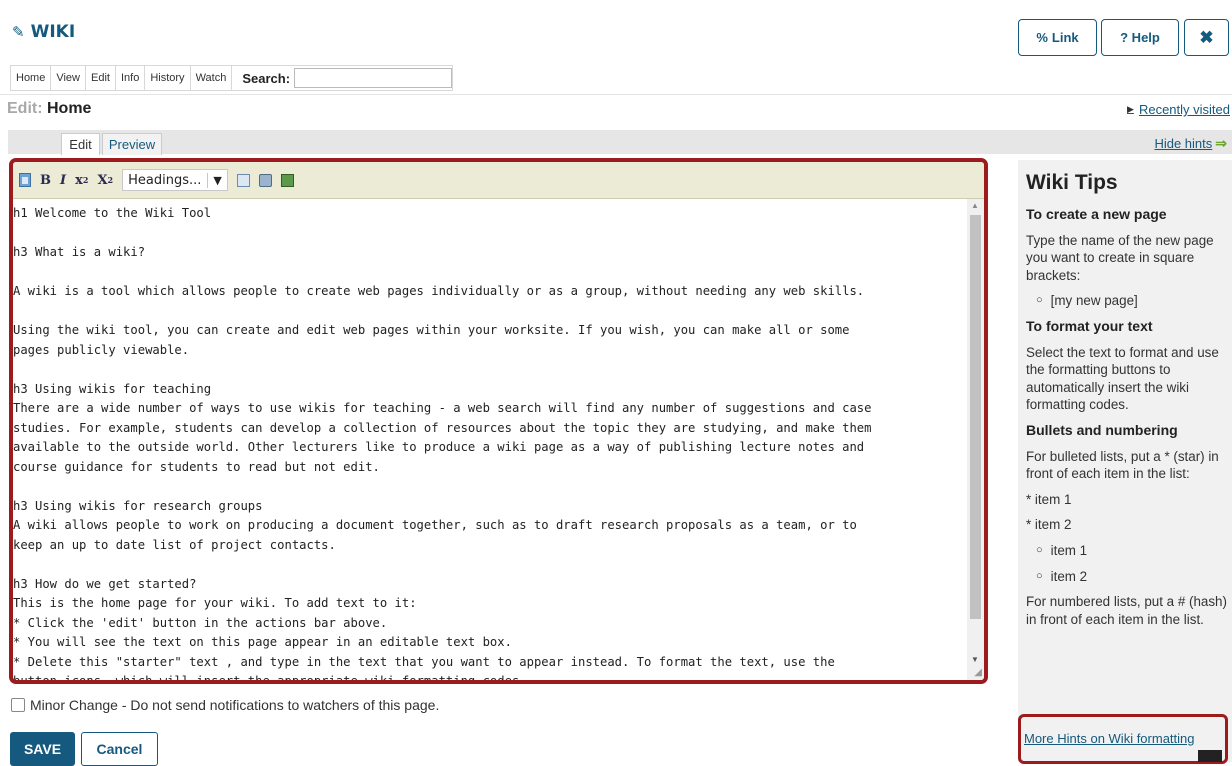  What do you see at coordinates (18, 705) in the screenshot?
I see `minor-change-checkbox` at bounding box center [18, 705].